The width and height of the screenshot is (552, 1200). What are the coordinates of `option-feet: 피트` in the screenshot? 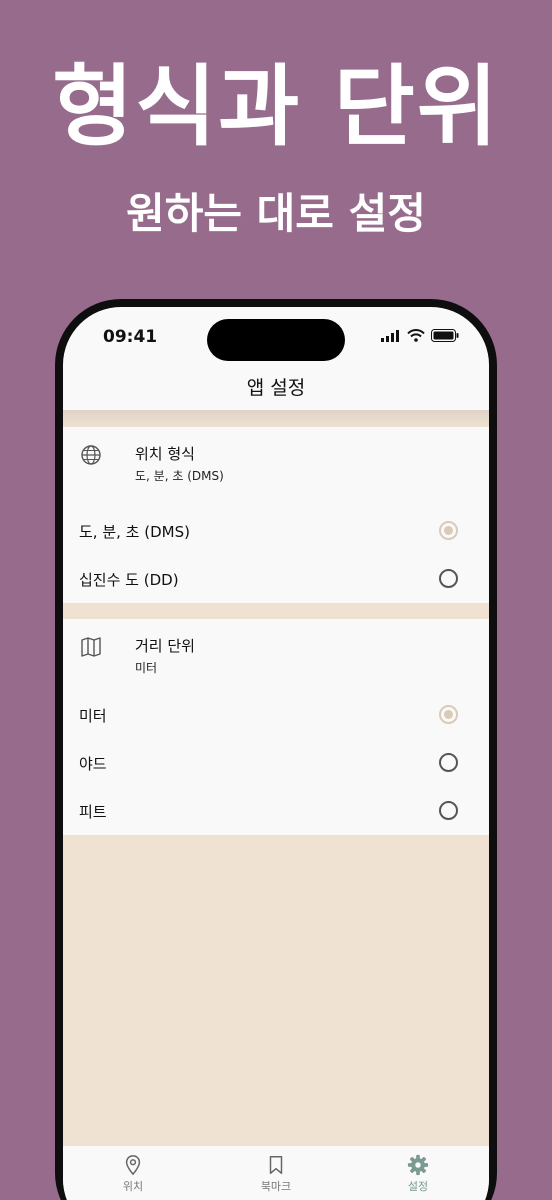 It's located at (276, 811).